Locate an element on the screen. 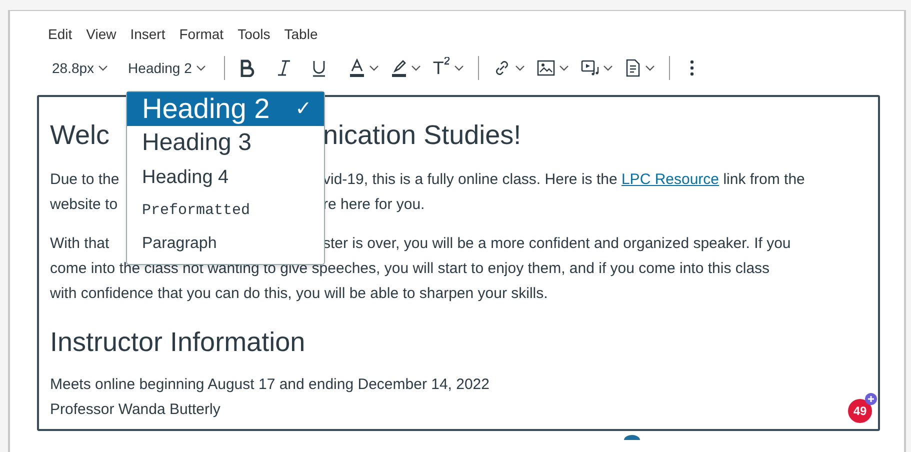 The width and height of the screenshot is (911, 452). highlighter-icon is located at coordinates (398, 68).